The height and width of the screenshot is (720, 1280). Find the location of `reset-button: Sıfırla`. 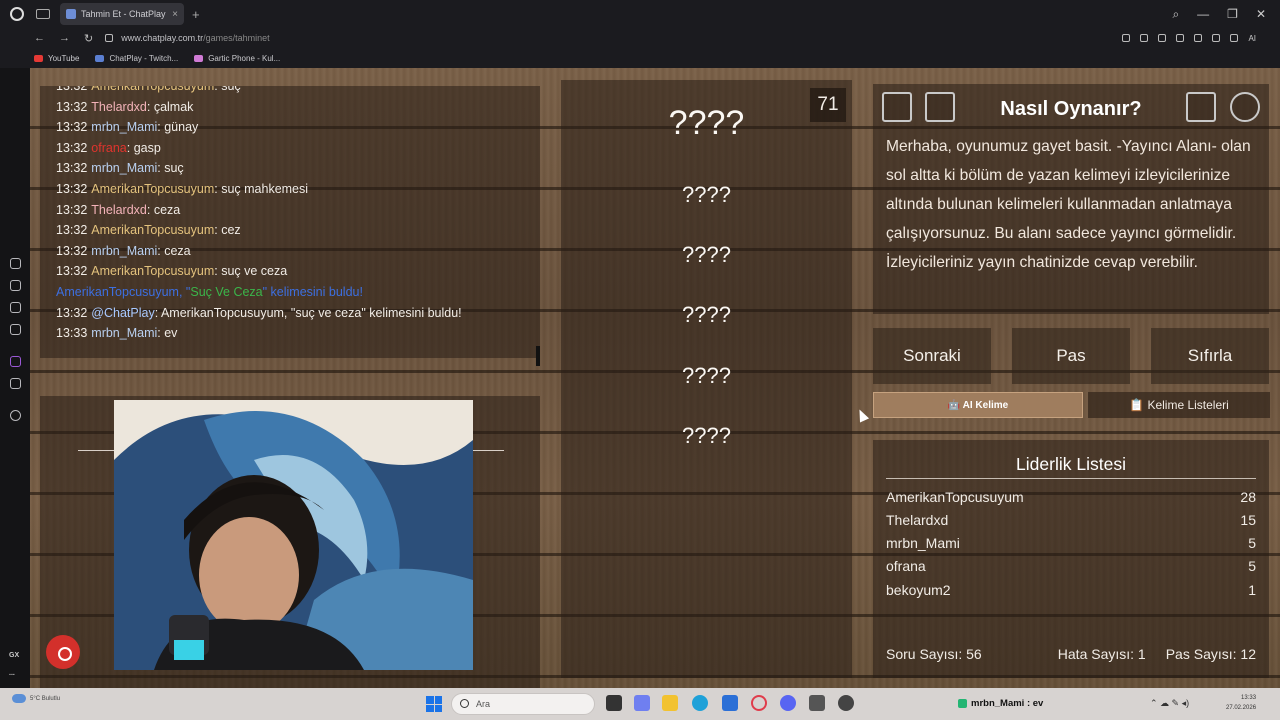

reset-button: Sıfırla is located at coordinates (1210, 356).